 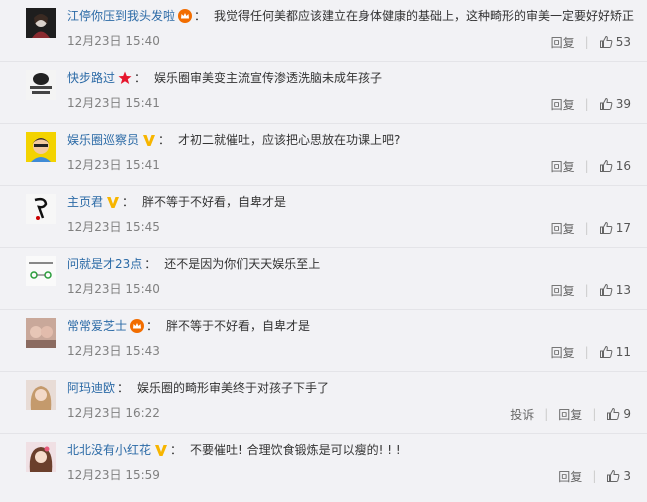 I want to click on like-button: 16, so click(x=615, y=166).